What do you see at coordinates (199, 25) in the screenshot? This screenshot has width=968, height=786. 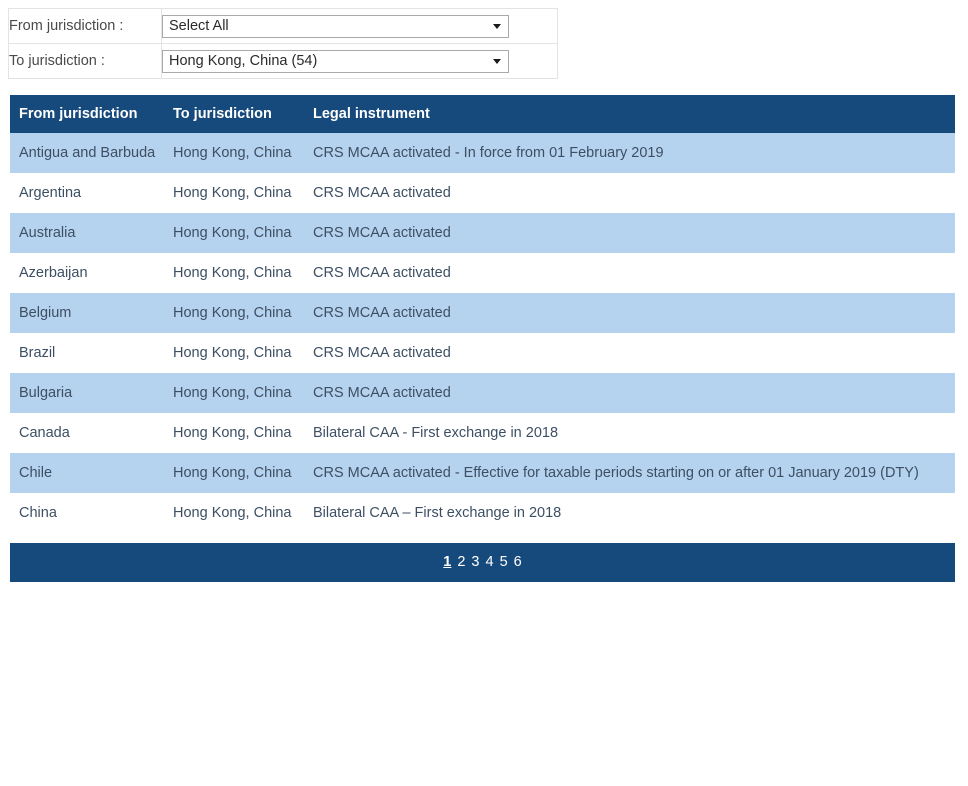 I see `from-jurisdiction-selected-value: Select All` at bounding box center [199, 25].